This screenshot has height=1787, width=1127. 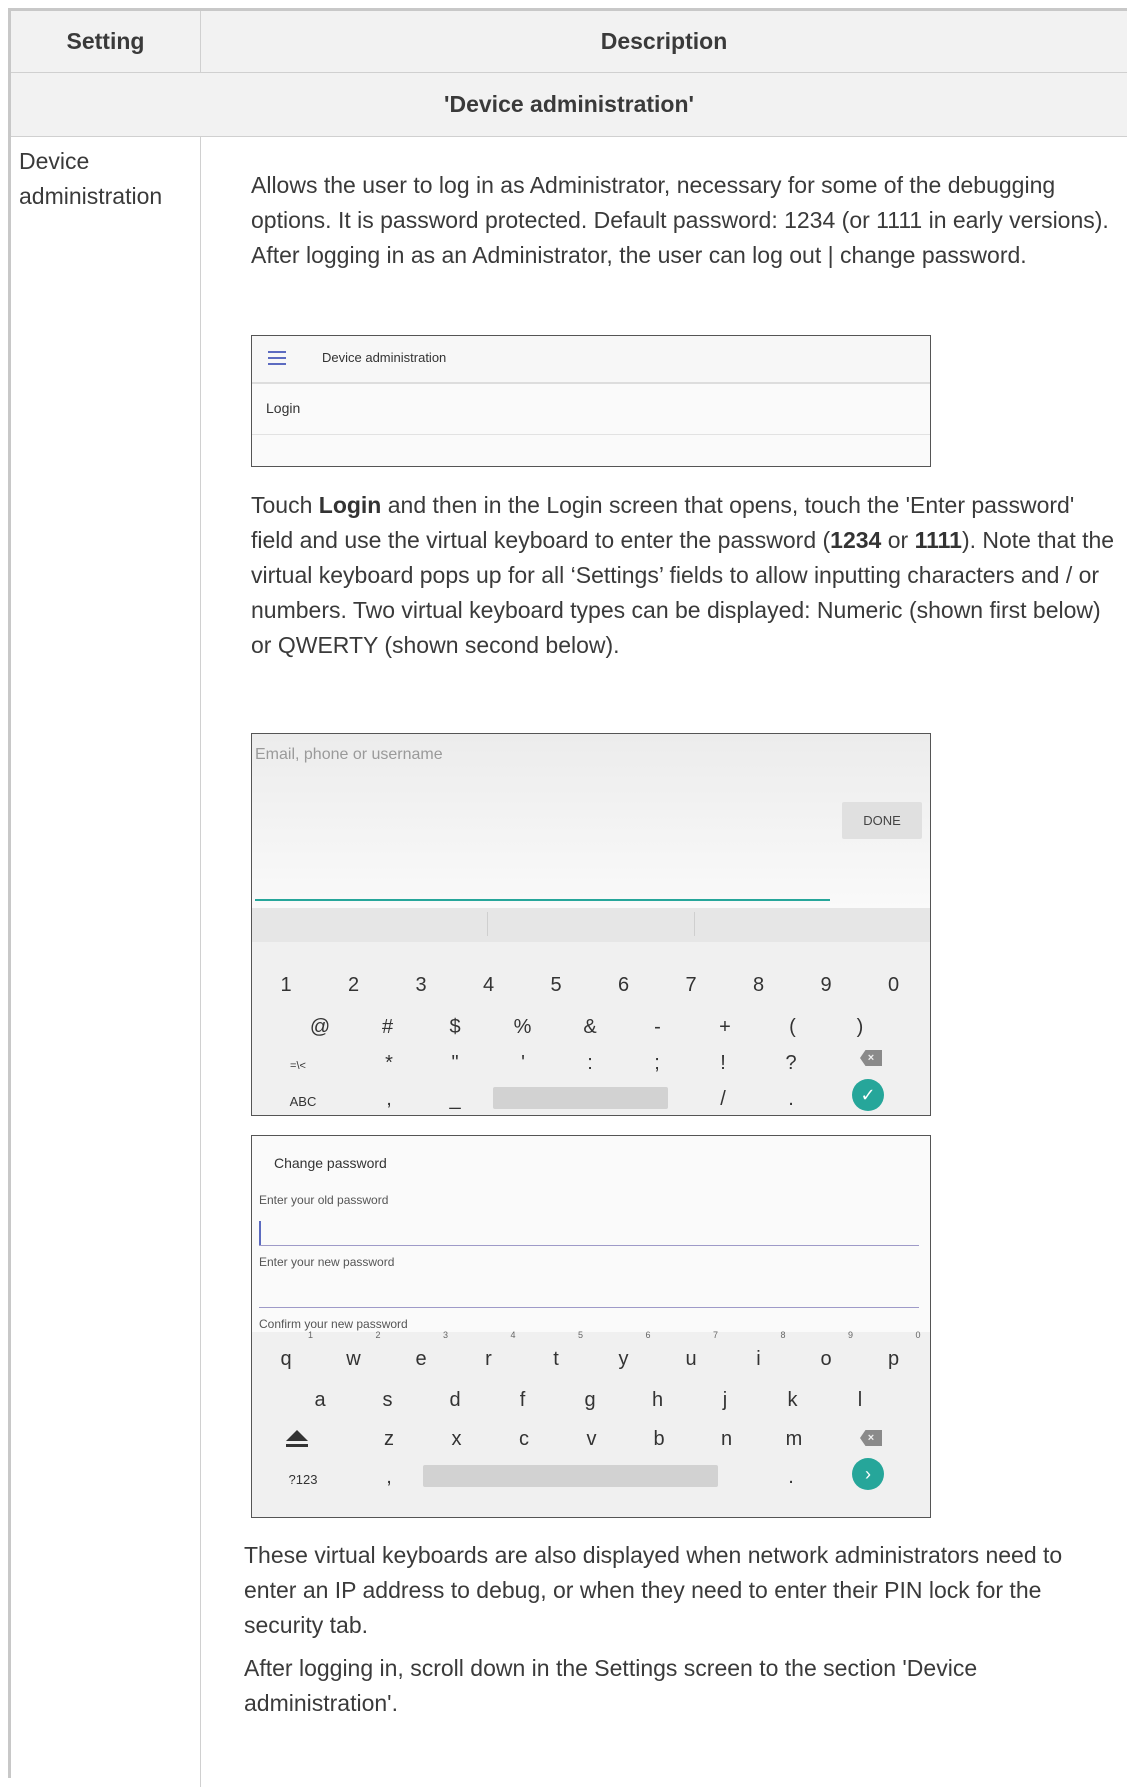 I want to click on digit-key: 8, so click(x=758, y=985).